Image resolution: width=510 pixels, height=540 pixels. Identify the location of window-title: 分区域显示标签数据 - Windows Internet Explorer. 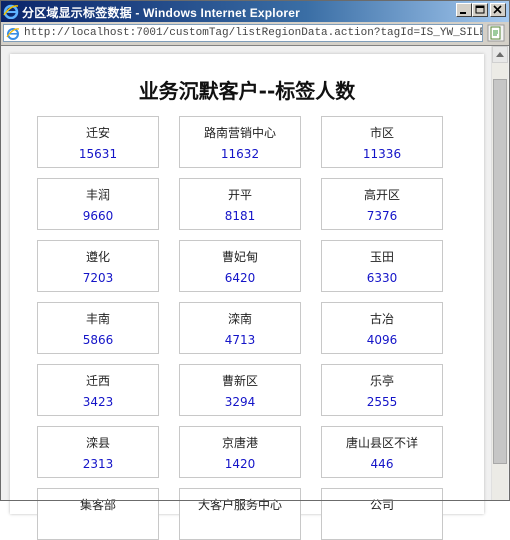
(161, 13).